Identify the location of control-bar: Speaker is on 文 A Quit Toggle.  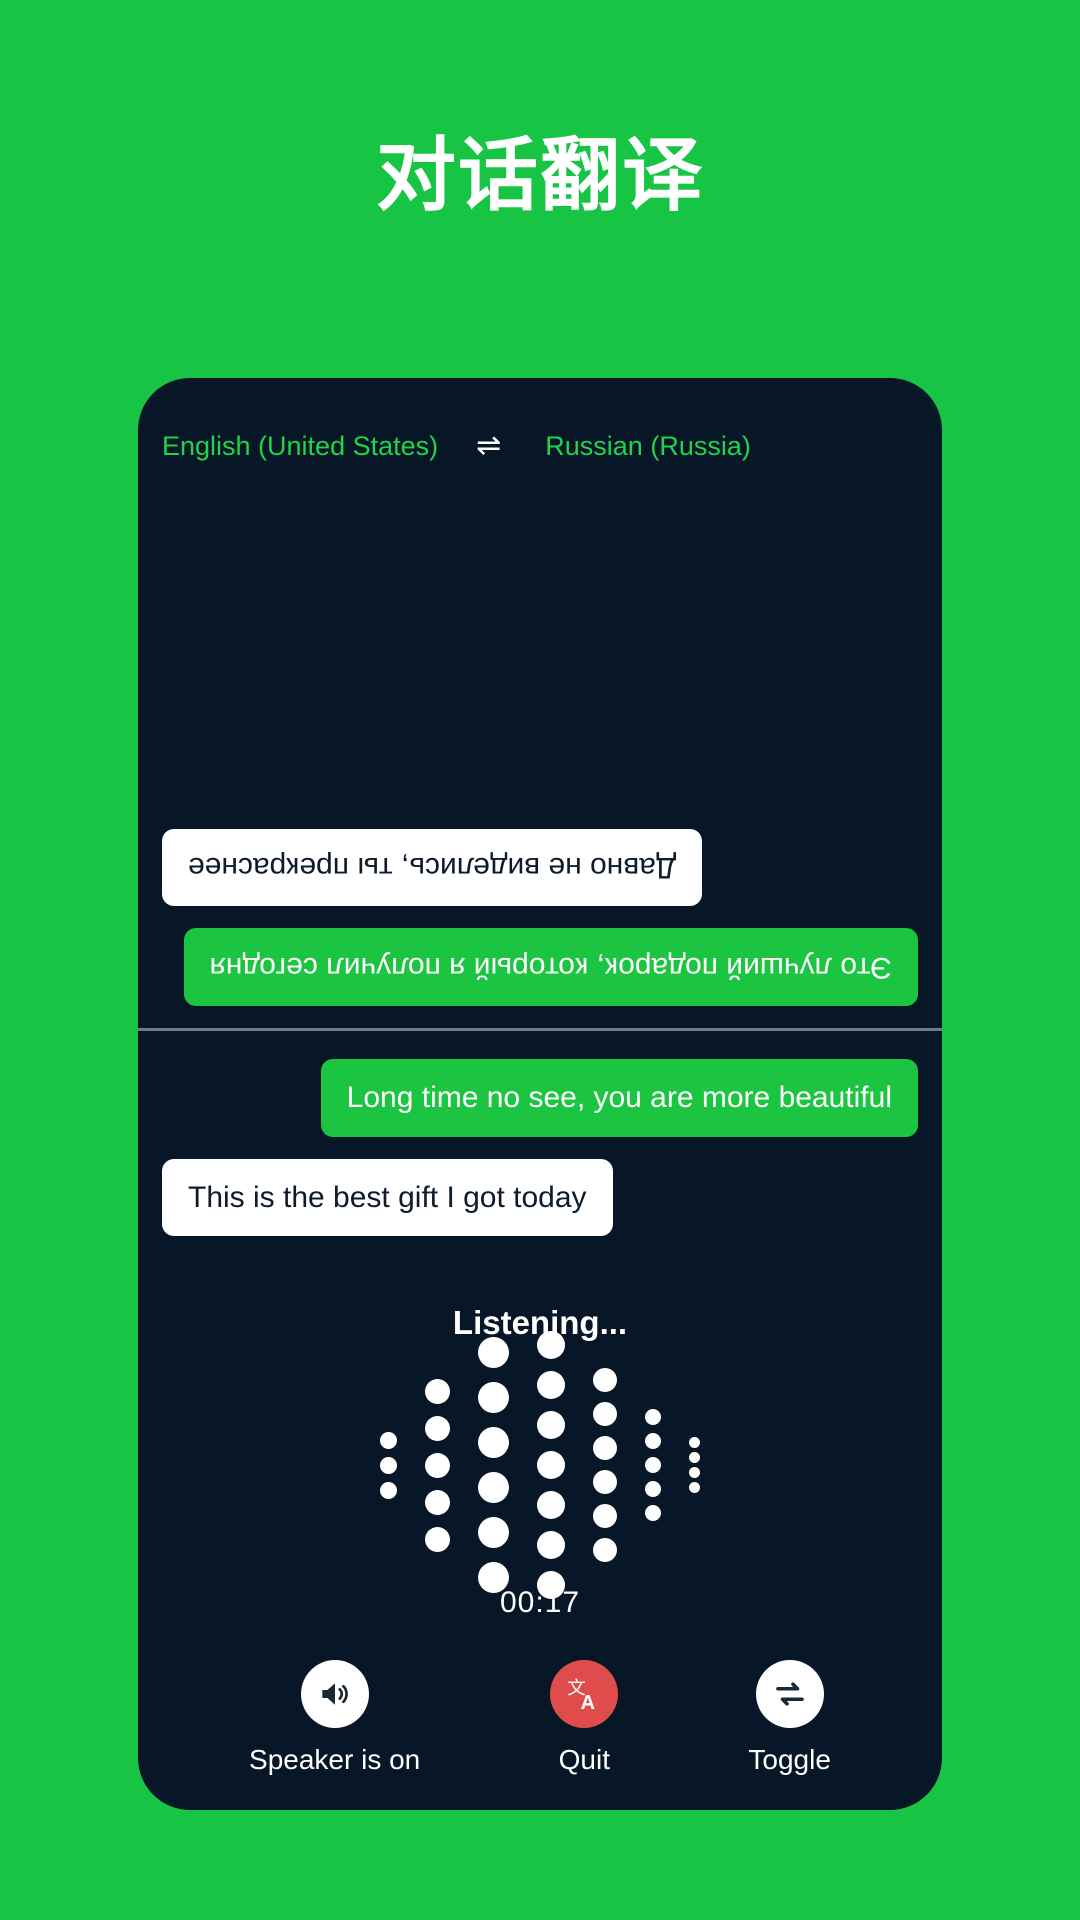
(540, 1722).